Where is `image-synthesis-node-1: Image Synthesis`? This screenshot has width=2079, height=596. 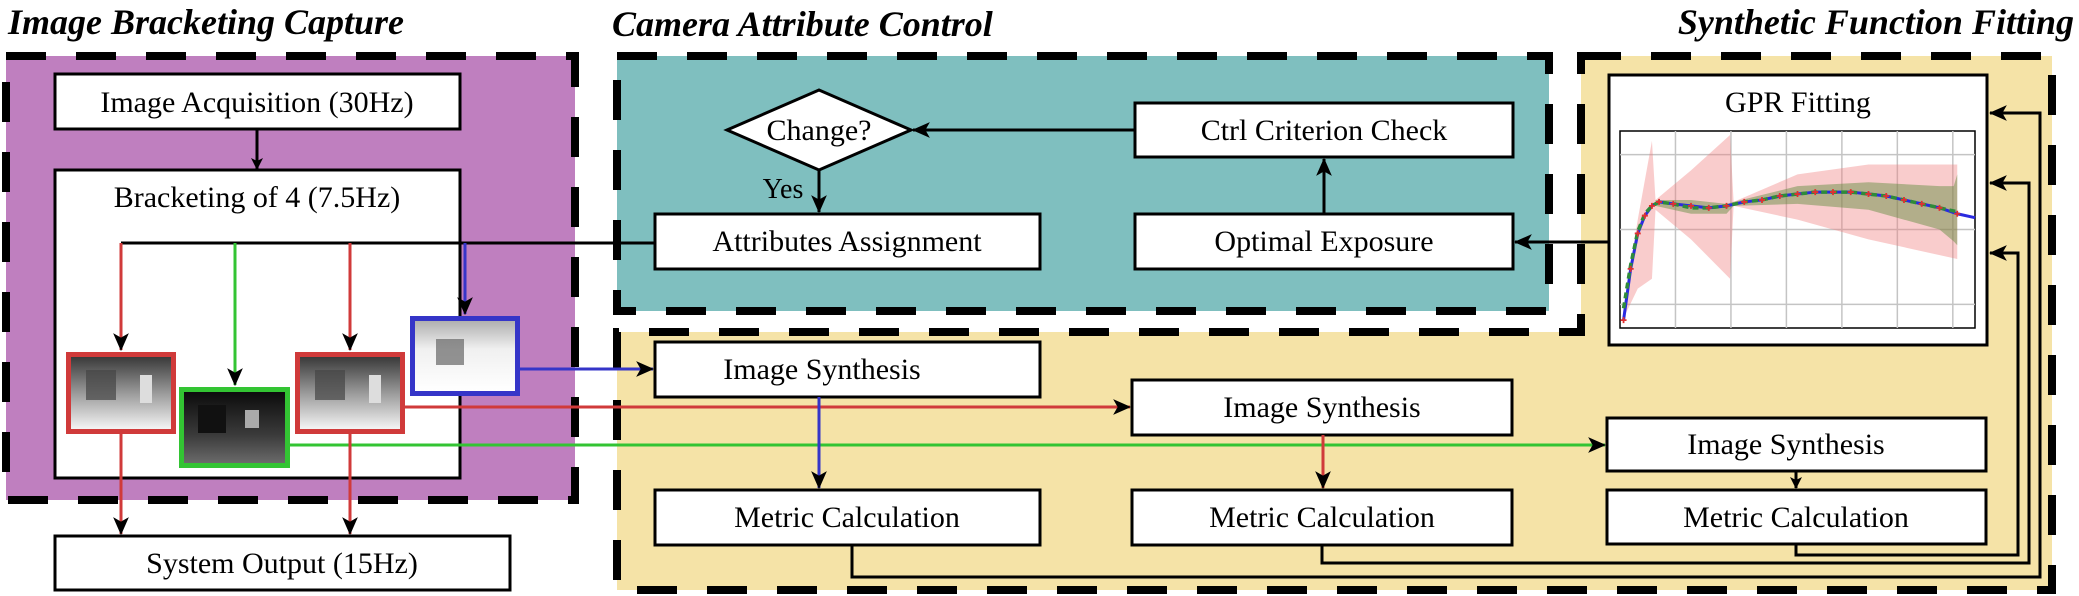
image-synthesis-node-1: Image Synthesis is located at coordinates (847, 369).